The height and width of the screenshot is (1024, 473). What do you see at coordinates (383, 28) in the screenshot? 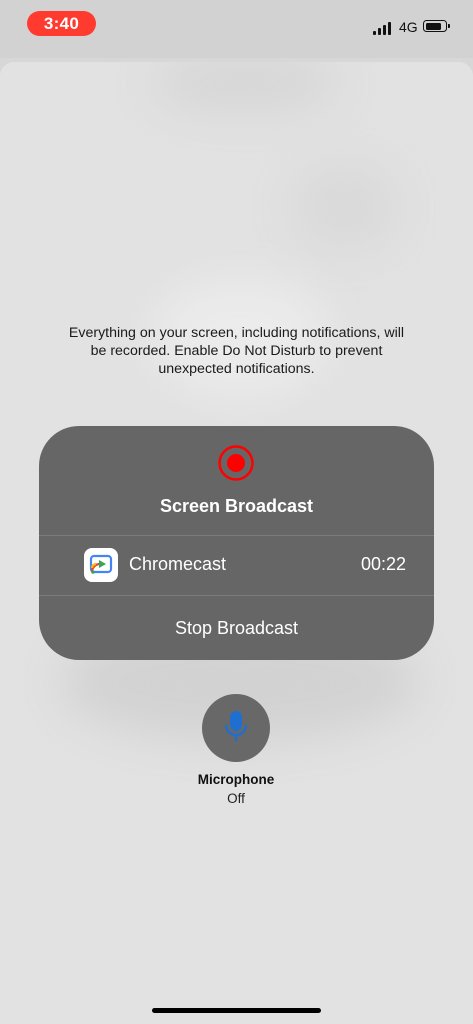
I see `cellular-signal-icon` at bounding box center [383, 28].